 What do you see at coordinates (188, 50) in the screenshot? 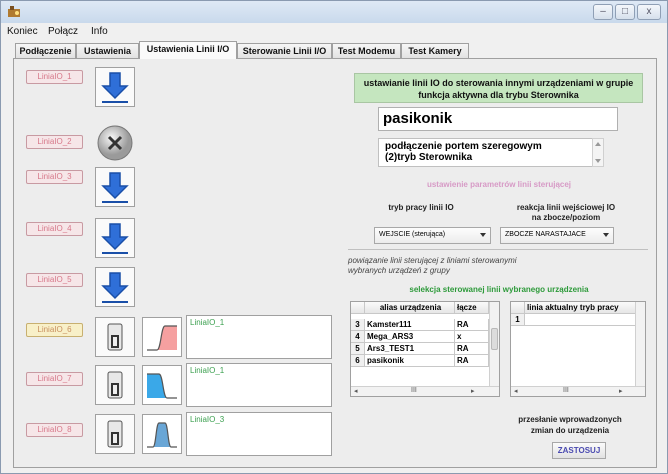
I see `tab-ustawienia-linii-io: Ustawienia Linii I/O` at bounding box center [188, 50].